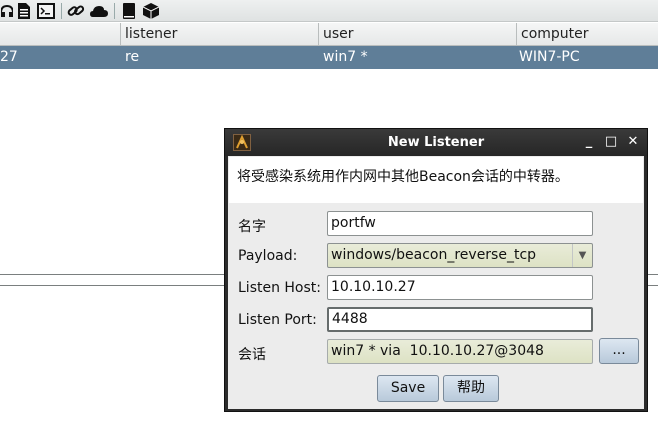  I want to click on listen-host-label: Listen Host:, so click(280, 288).